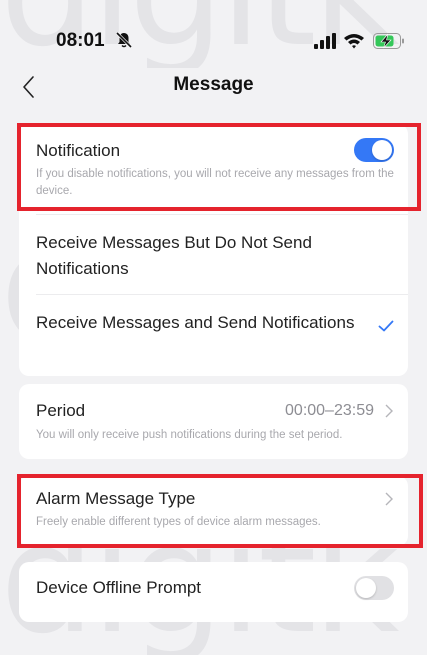  What do you see at coordinates (80, 40) in the screenshot?
I see `status-time: 08:01` at bounding box center [80, 40].